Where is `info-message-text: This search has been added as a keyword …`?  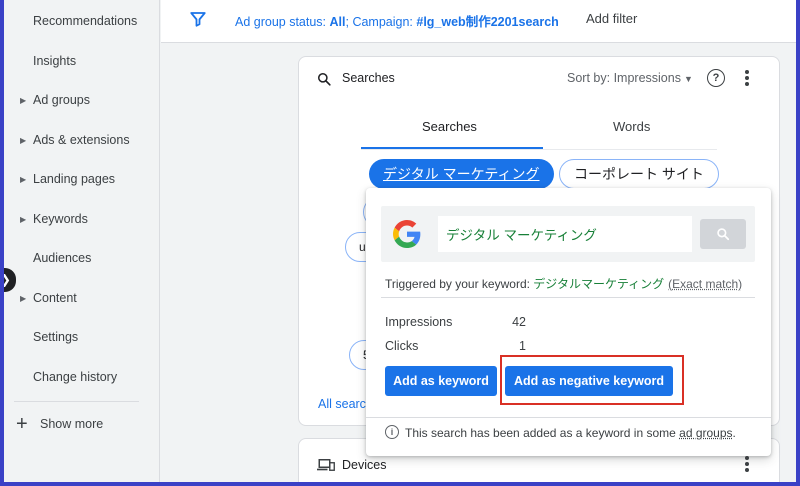
info-message-text: This search has been added as a keyword … is located at coordinates (542, 433).